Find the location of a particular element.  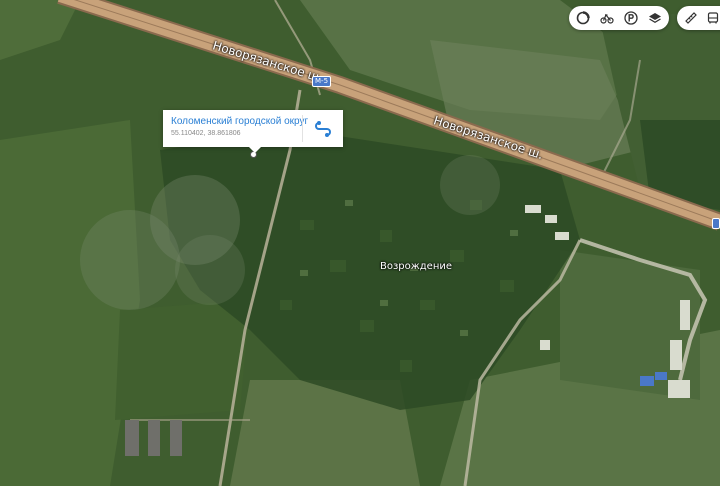

bicycle-icon is located at coordinates (607, 18).